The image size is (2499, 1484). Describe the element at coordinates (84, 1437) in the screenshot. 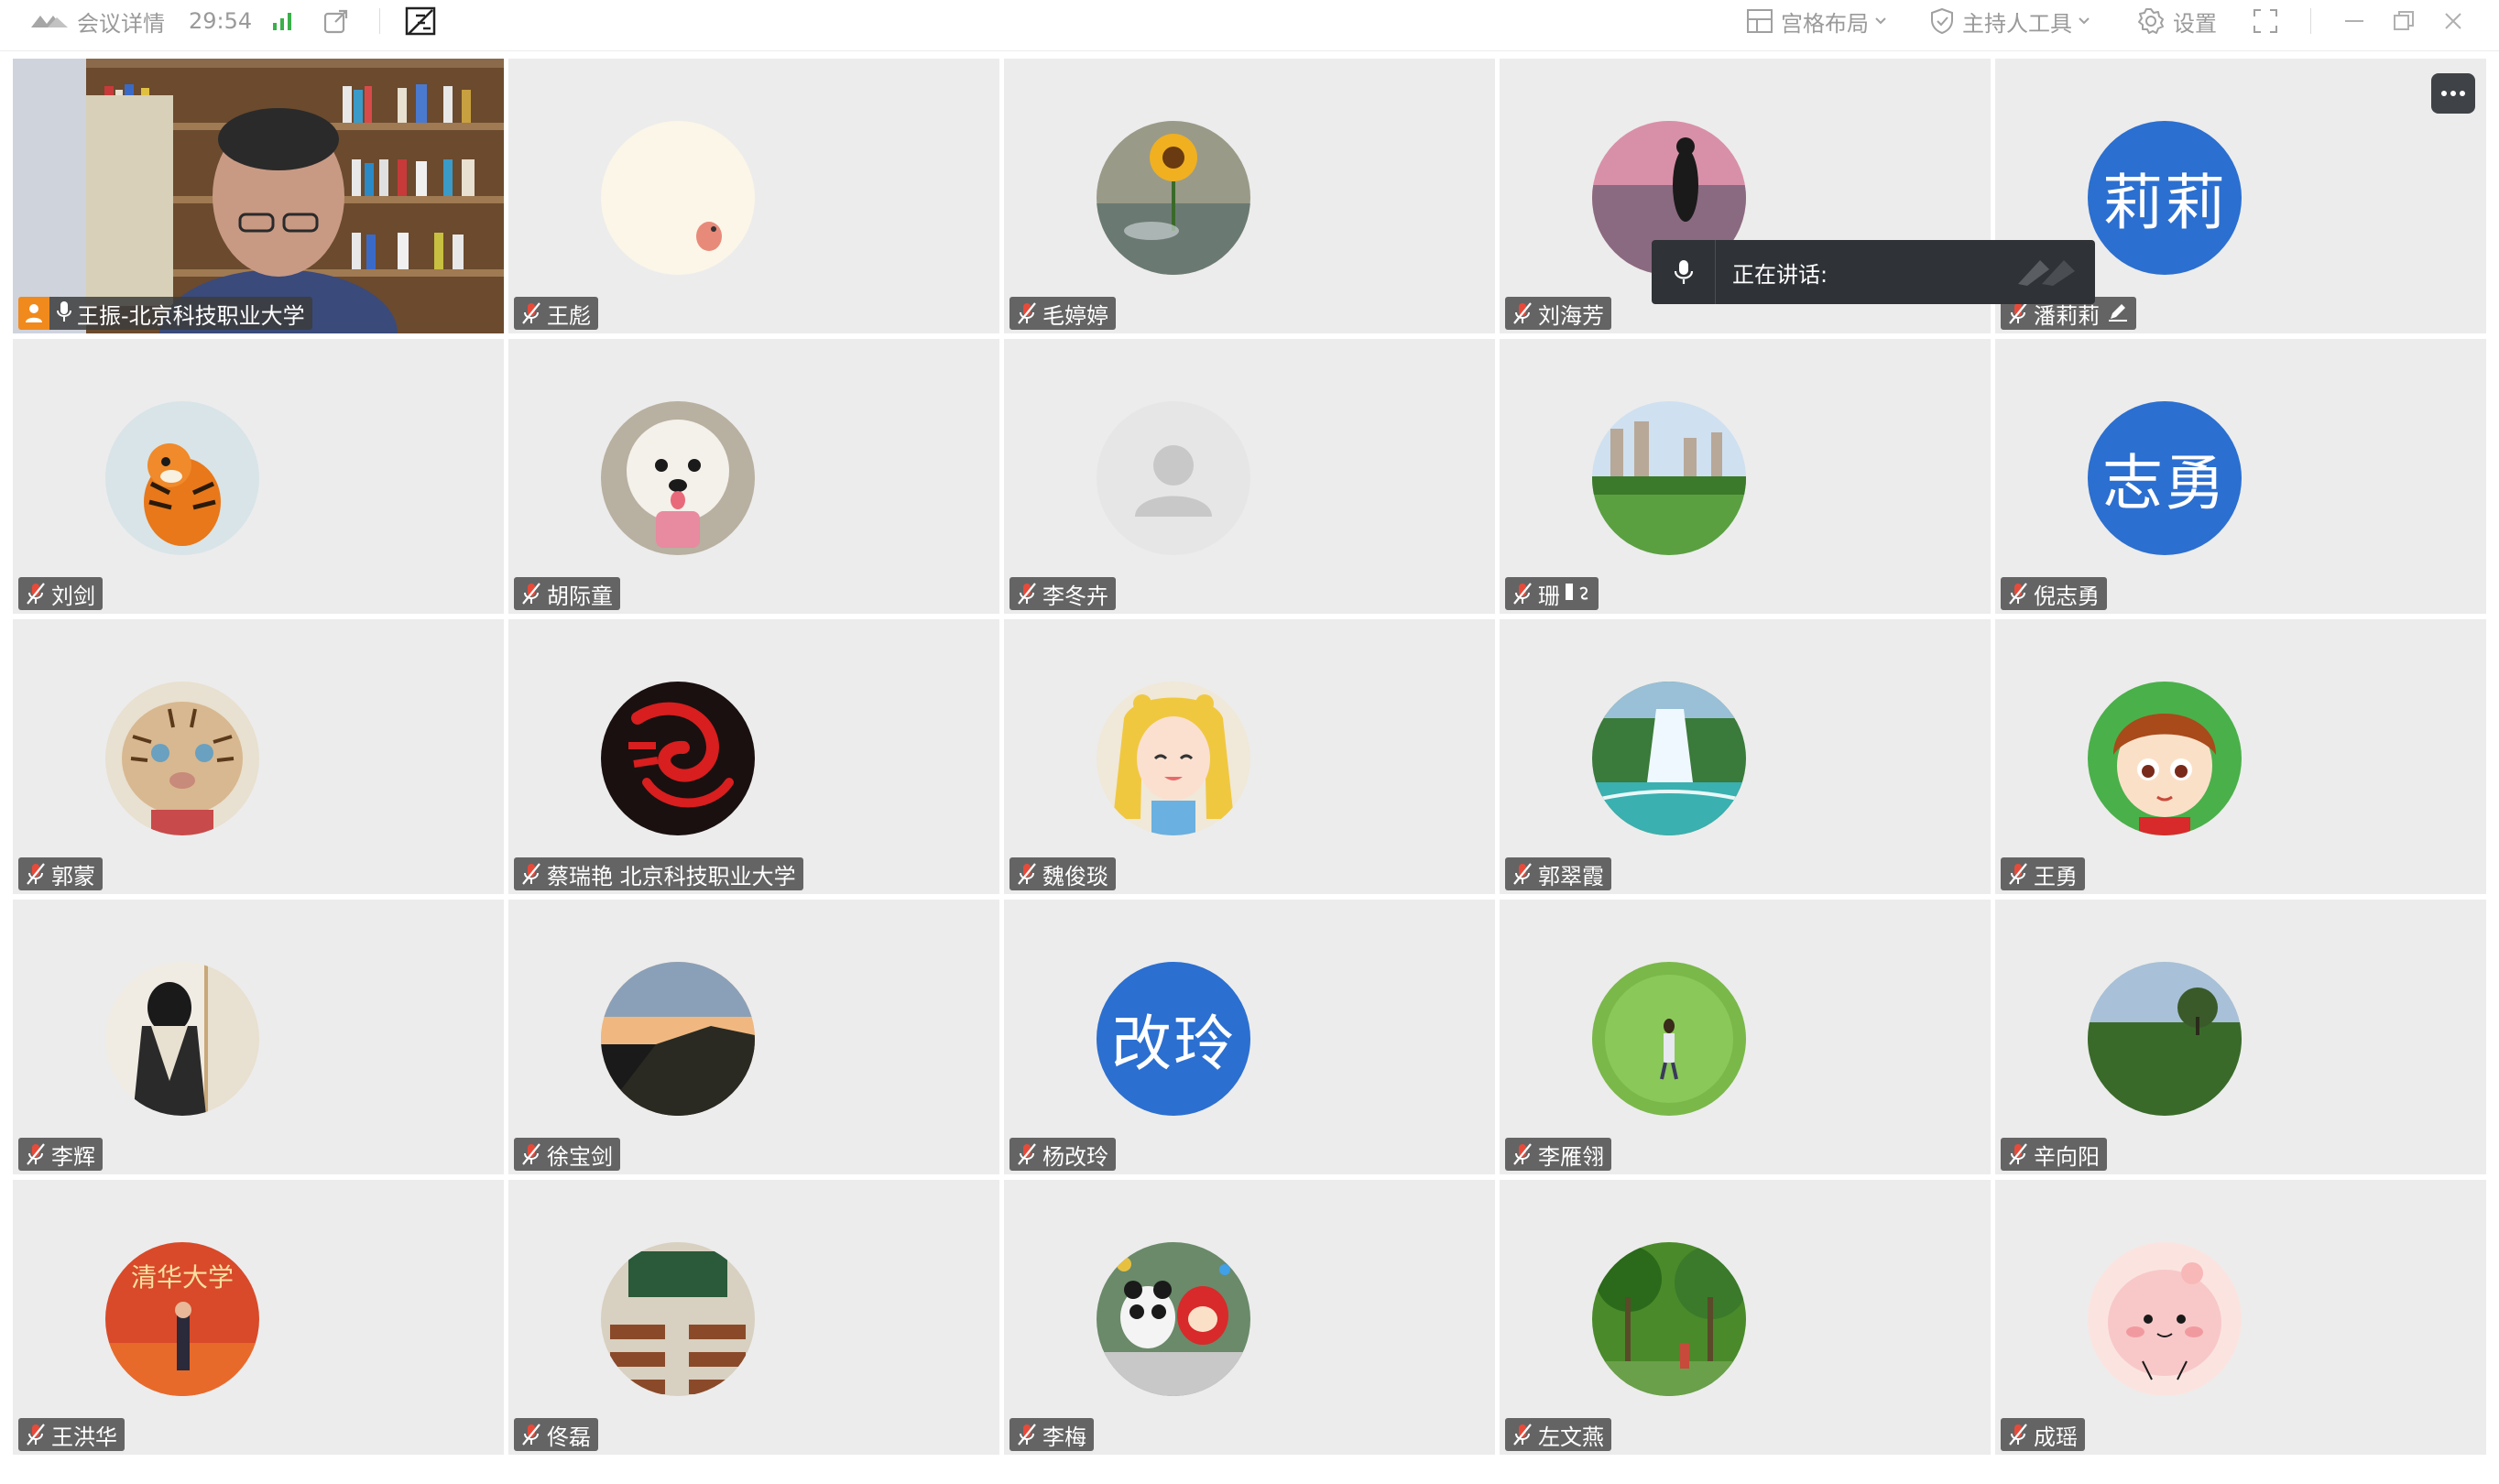

I see `participant-name: 王洪华` at that location.